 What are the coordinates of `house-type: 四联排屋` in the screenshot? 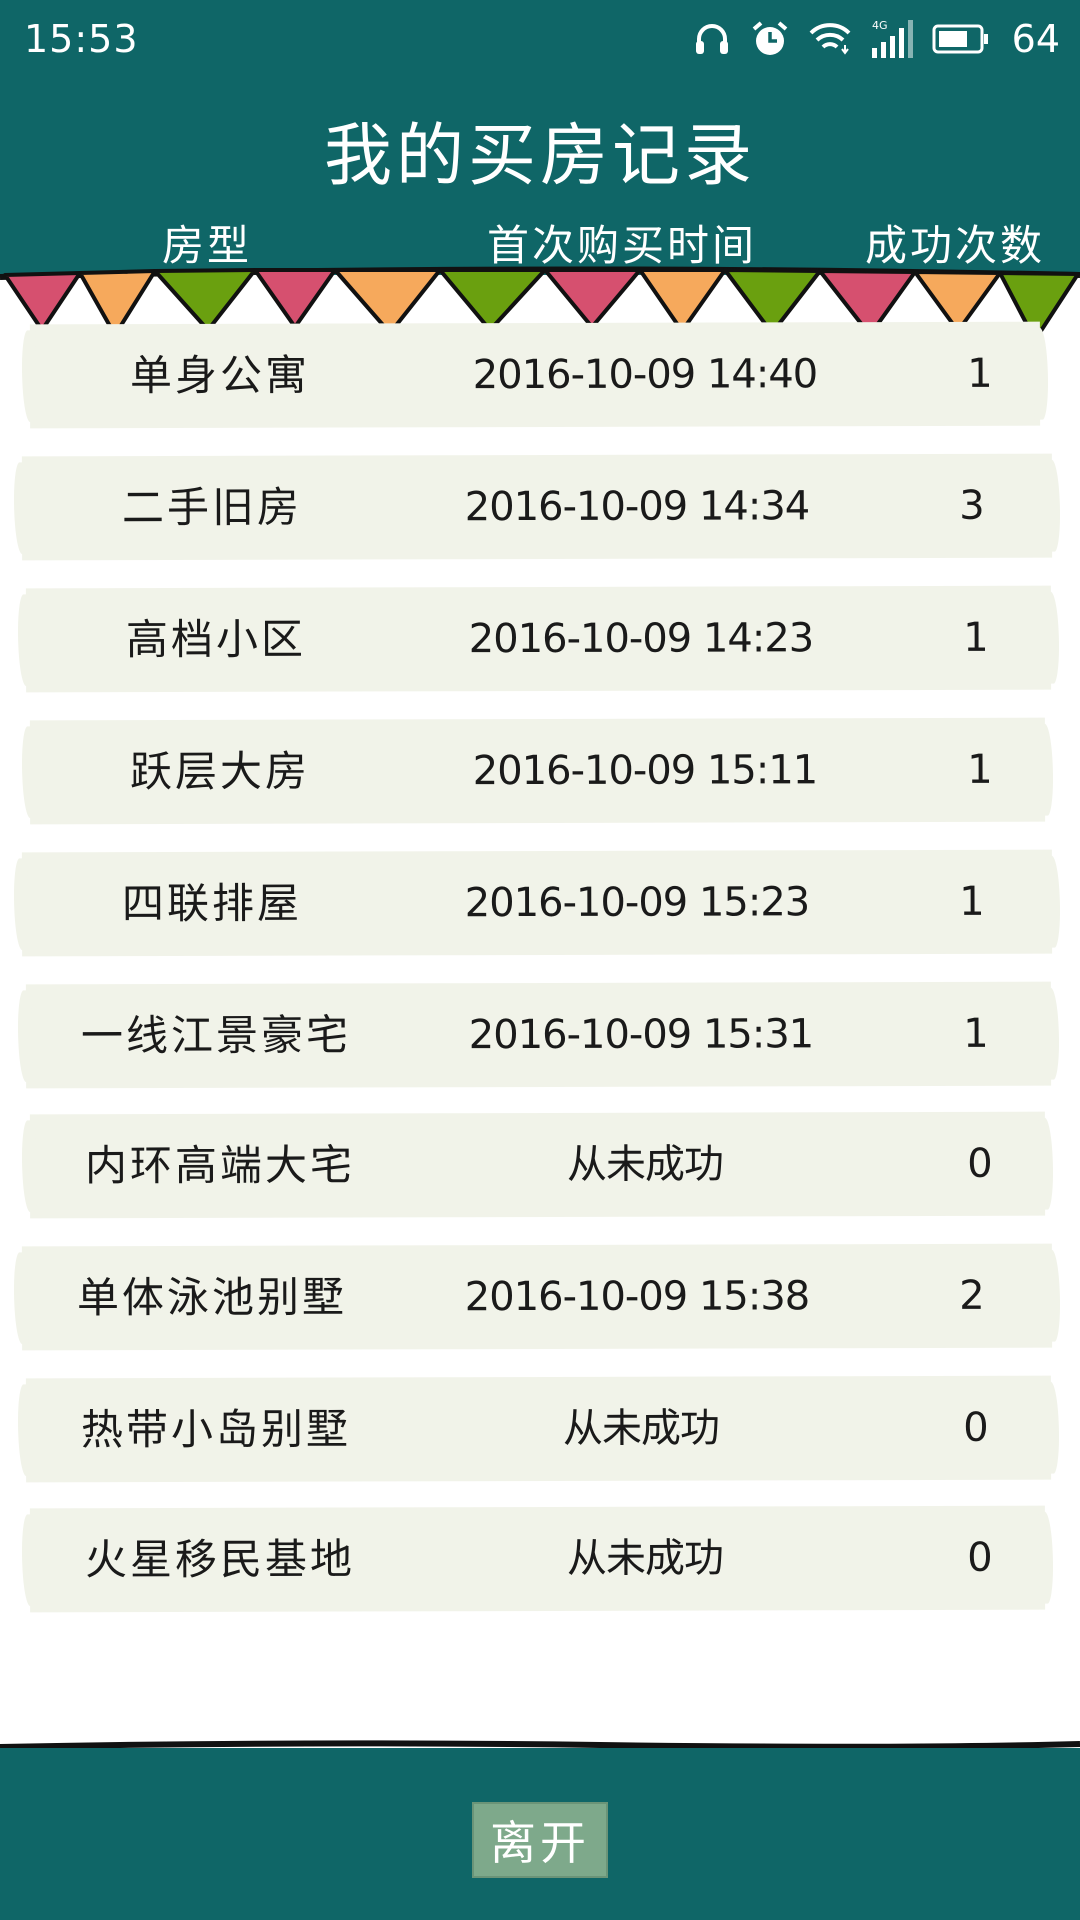 It's located at (212, 903).